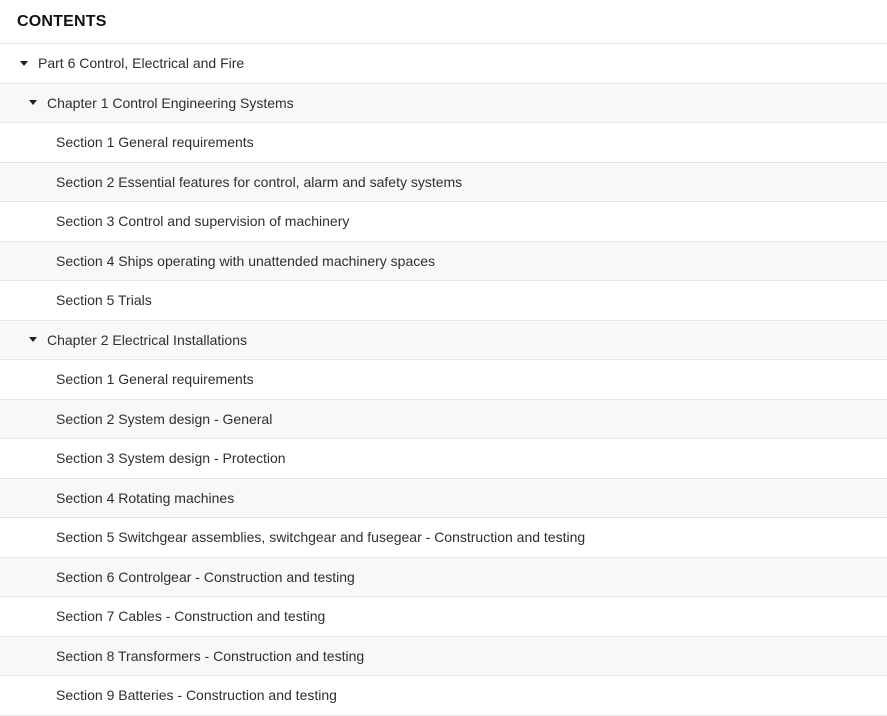  Describe the element at coordinates (443, 419) in the screenshot. I see `toc-section-item: Section 2 System design - General` at that location.